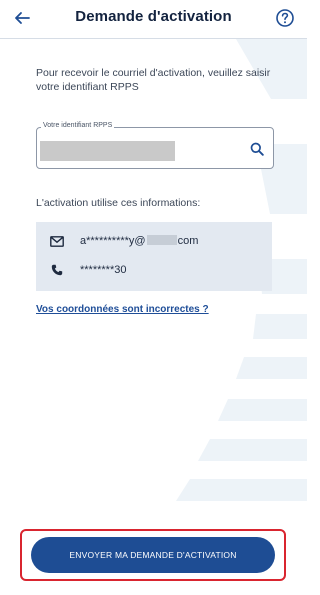  I want to click on rpps-input, so click(107, 151).